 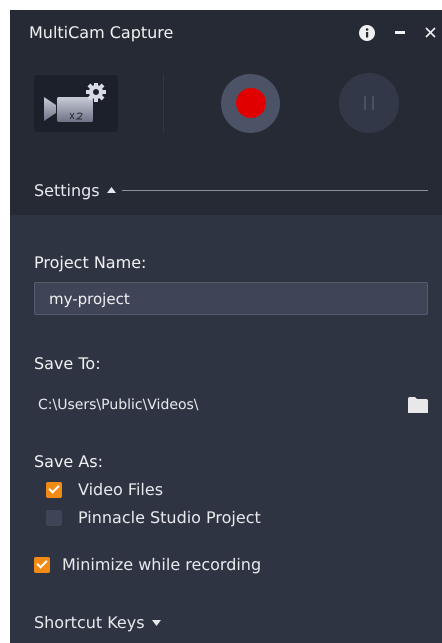 I want to click on camera-settings-button, so click(x=76, y=103).